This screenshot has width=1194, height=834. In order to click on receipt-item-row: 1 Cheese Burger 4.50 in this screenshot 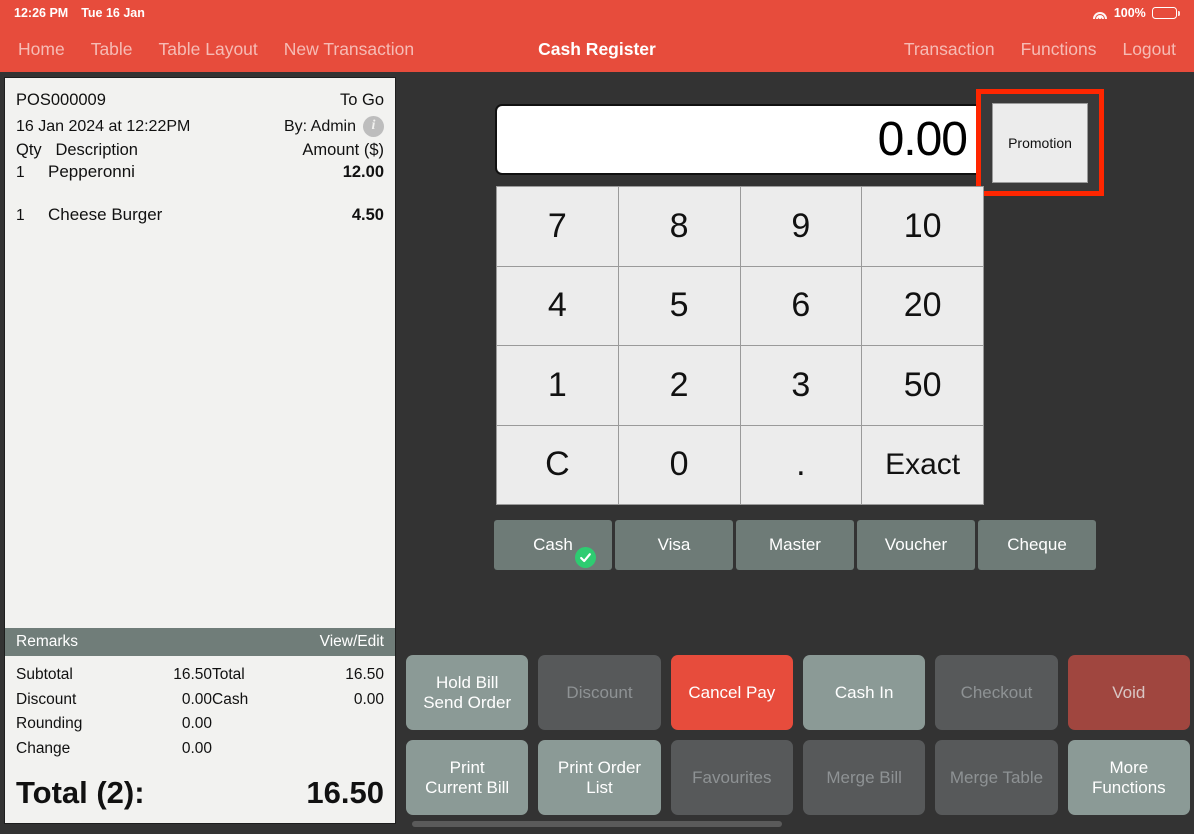, I will do `click(200, 215)`.